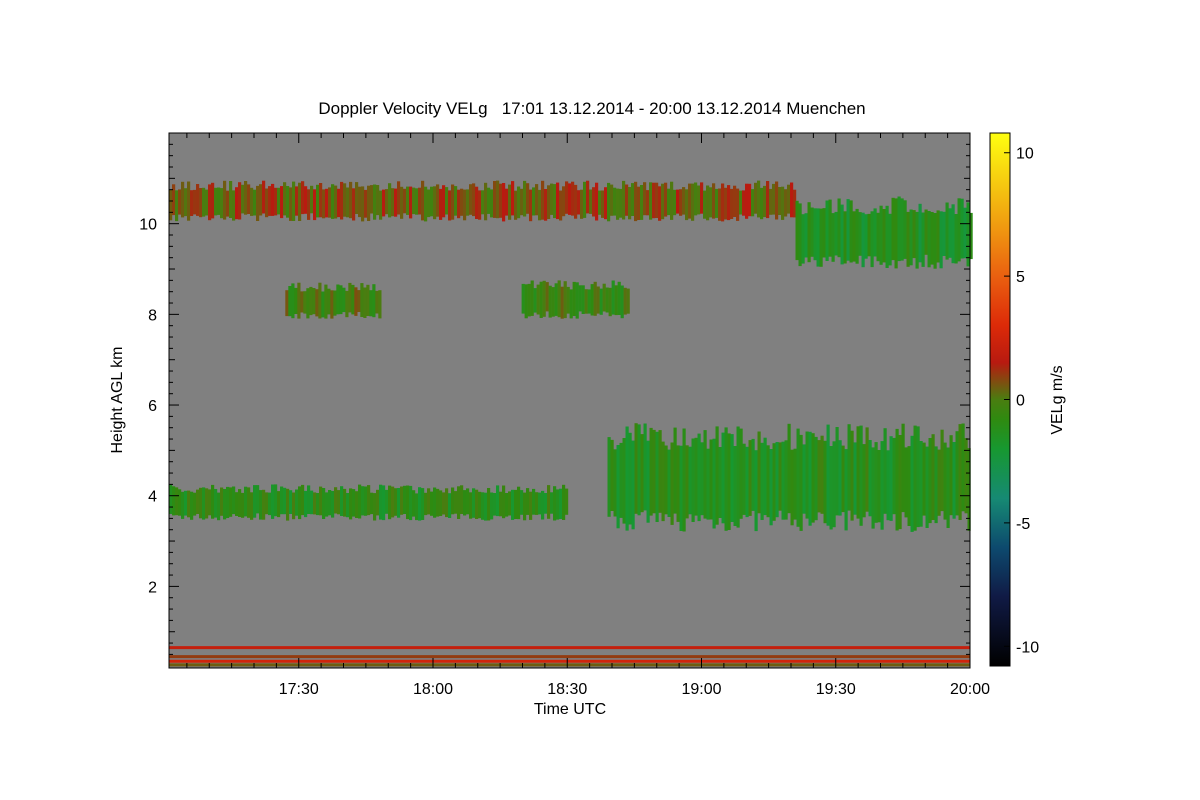  Describe the element at coordinates (1020, 277) in the screenshot. I see `colorbar-tick-label: 5` at that location.